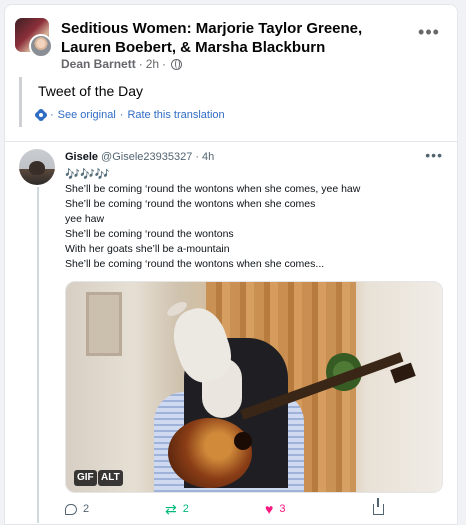 The width and height of the screenshot is (466, 525). I want to click on see-original-link: See original, so click(87, 115).